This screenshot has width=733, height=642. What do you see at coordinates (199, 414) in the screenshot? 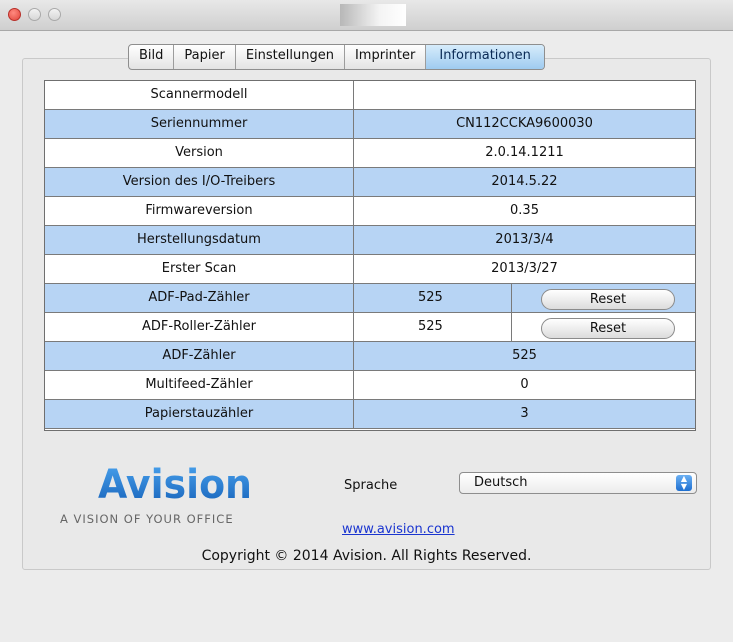
I see `row-label: Papierstauzähler` at bounding box center [199, 414].